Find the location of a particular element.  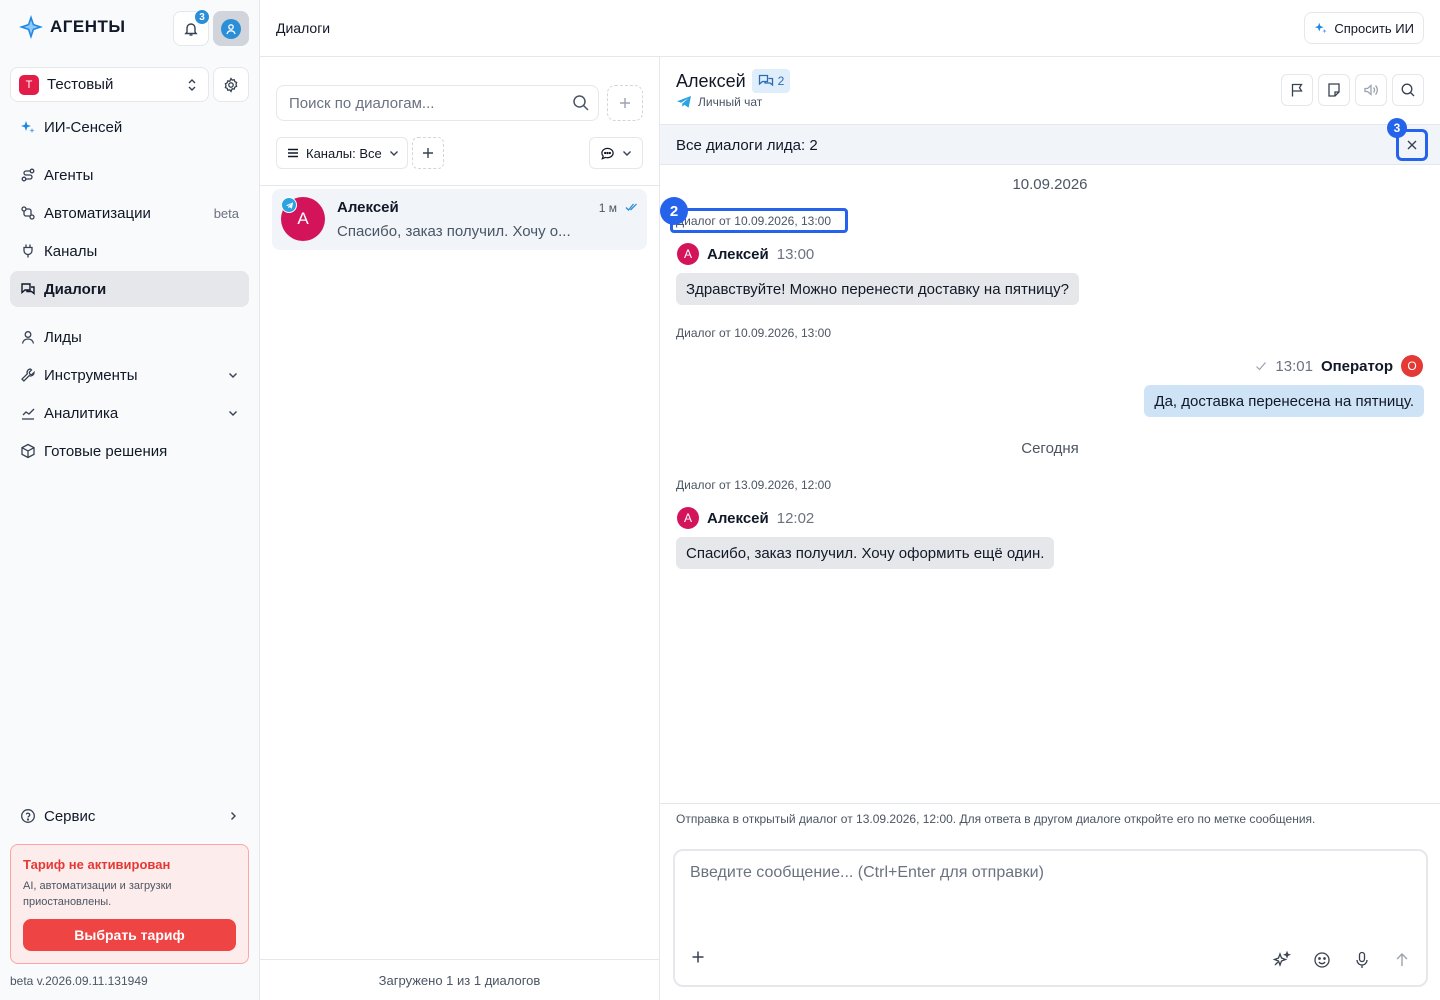

add-filter-button is located at coordinates (428, 153).